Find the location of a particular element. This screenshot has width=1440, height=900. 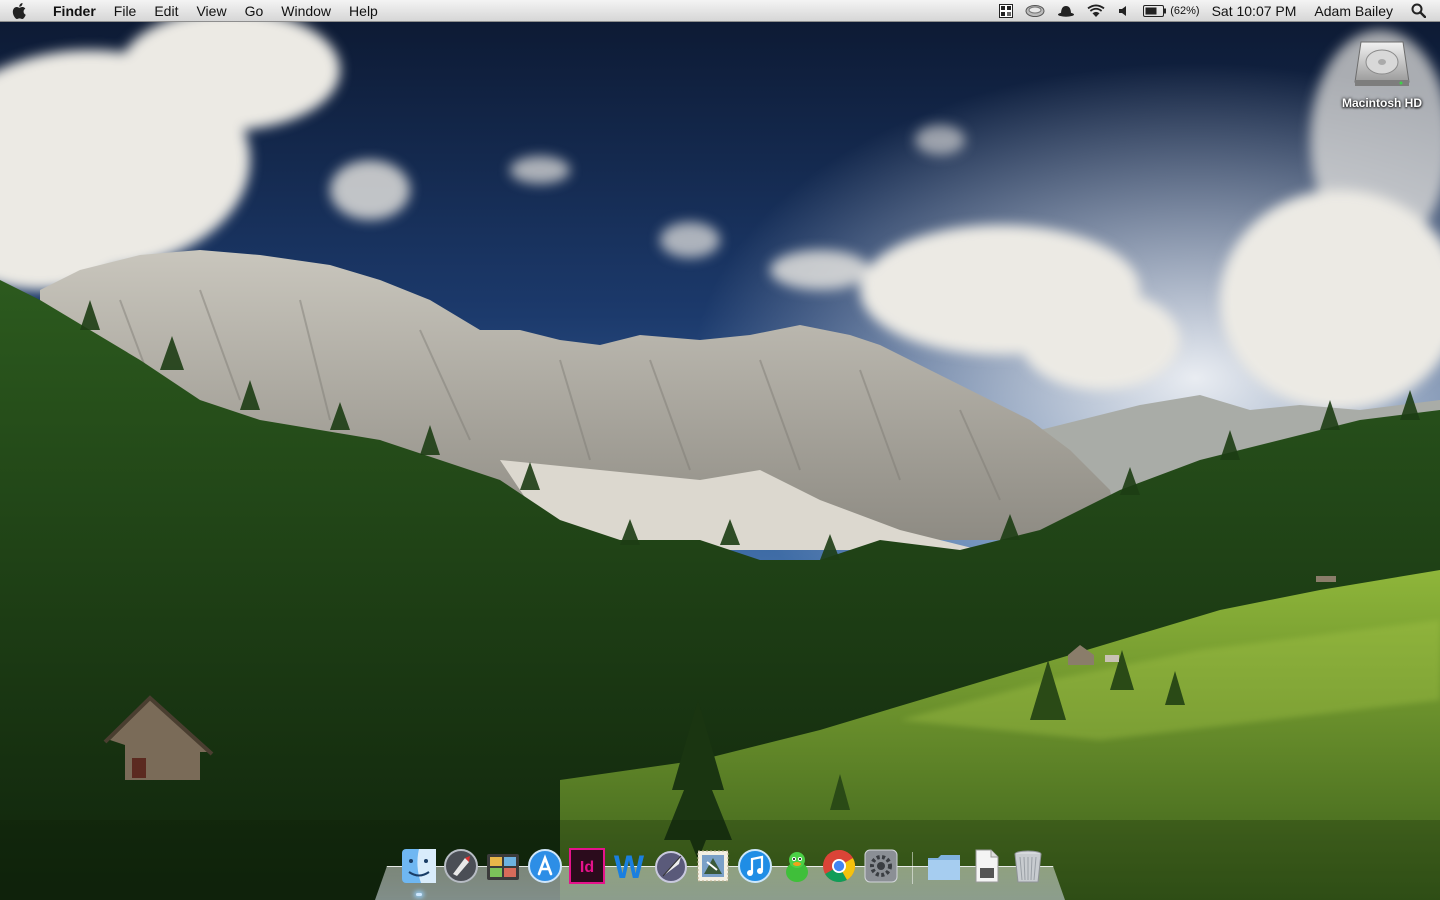

dock-stack-folder is located at coordinates (944, 866).